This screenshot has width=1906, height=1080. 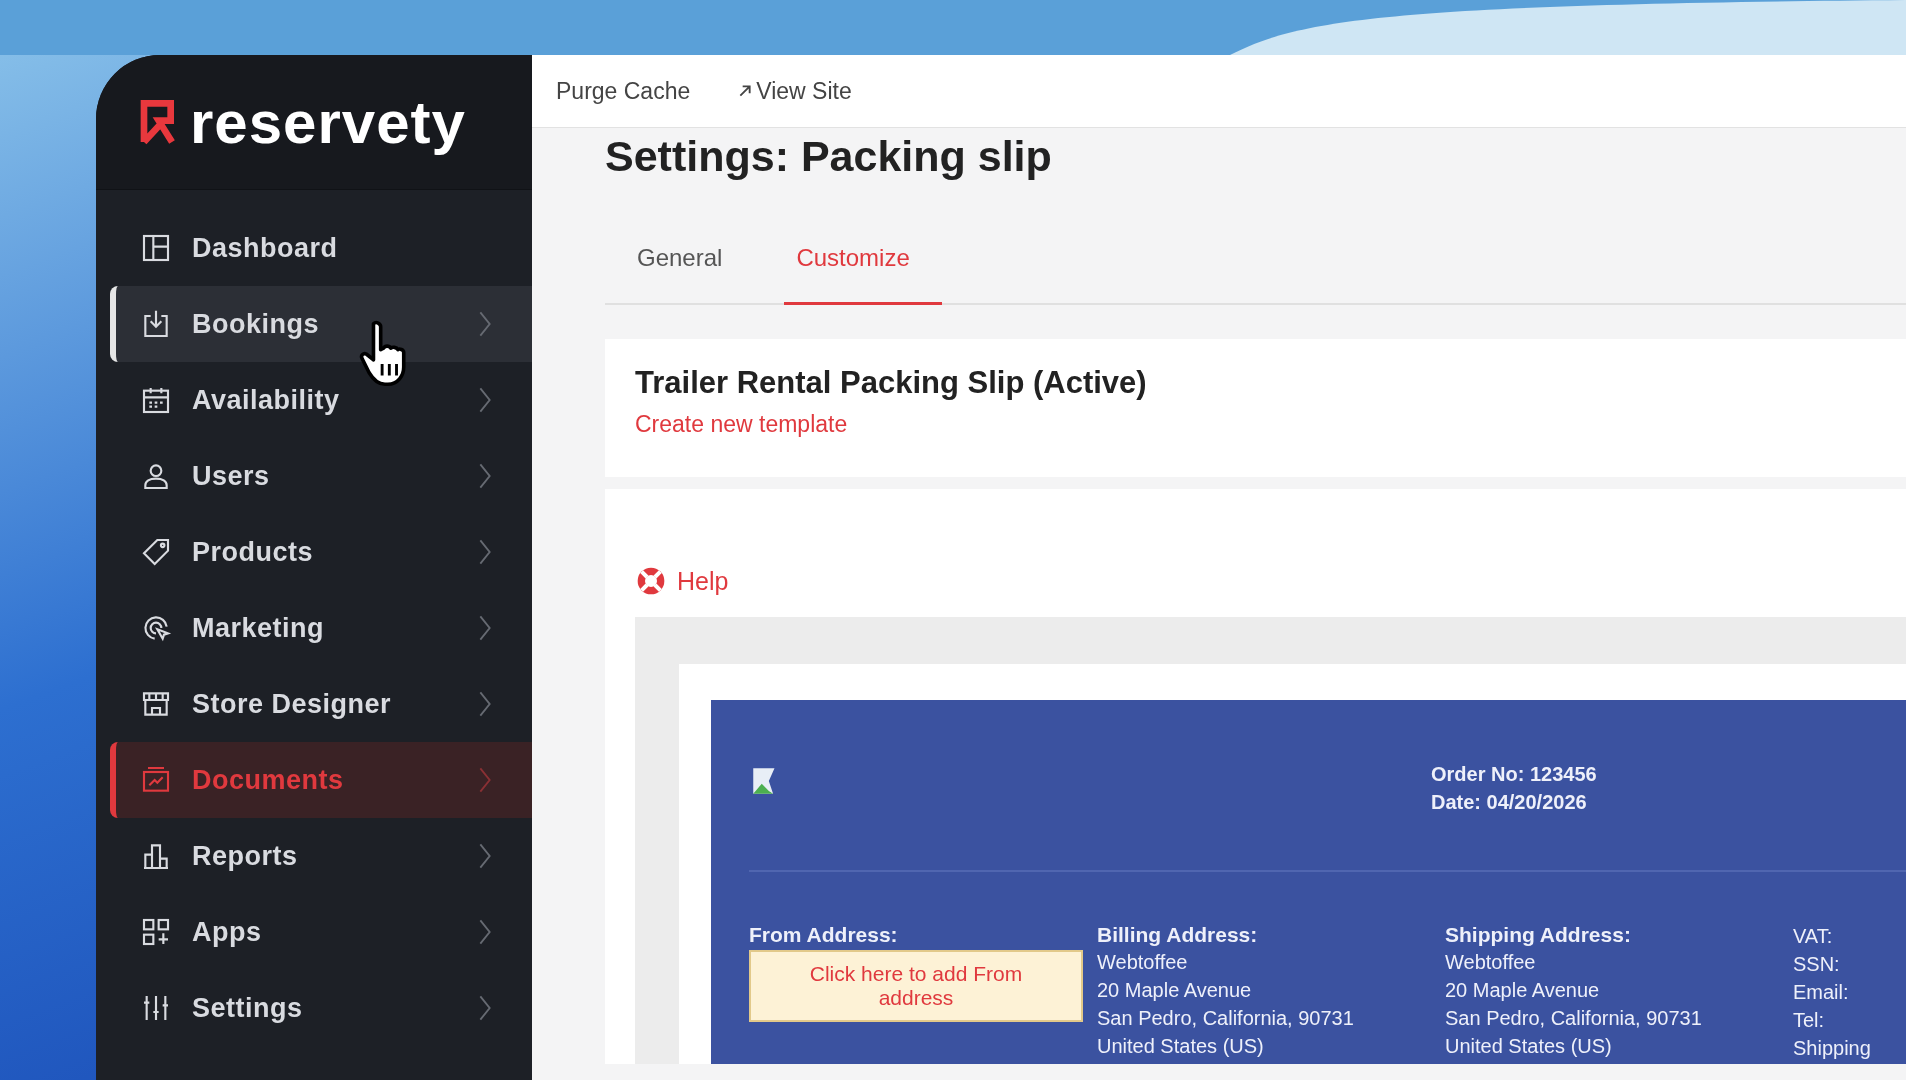 I want to click on order-detail: Date: 04/20/2026, so click(x=1509, y=802).